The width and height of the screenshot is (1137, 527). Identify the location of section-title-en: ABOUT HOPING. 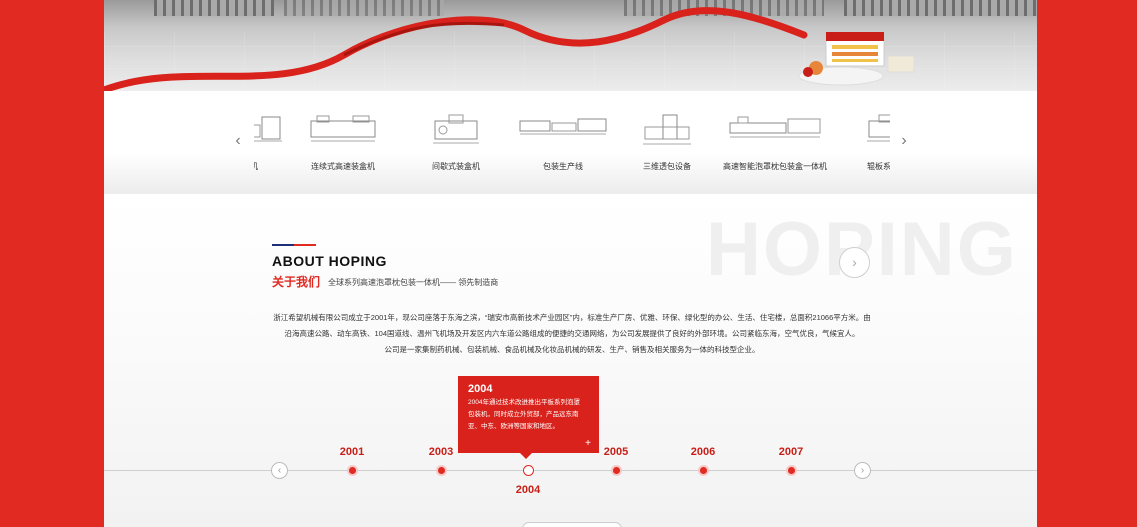
(329, 261).